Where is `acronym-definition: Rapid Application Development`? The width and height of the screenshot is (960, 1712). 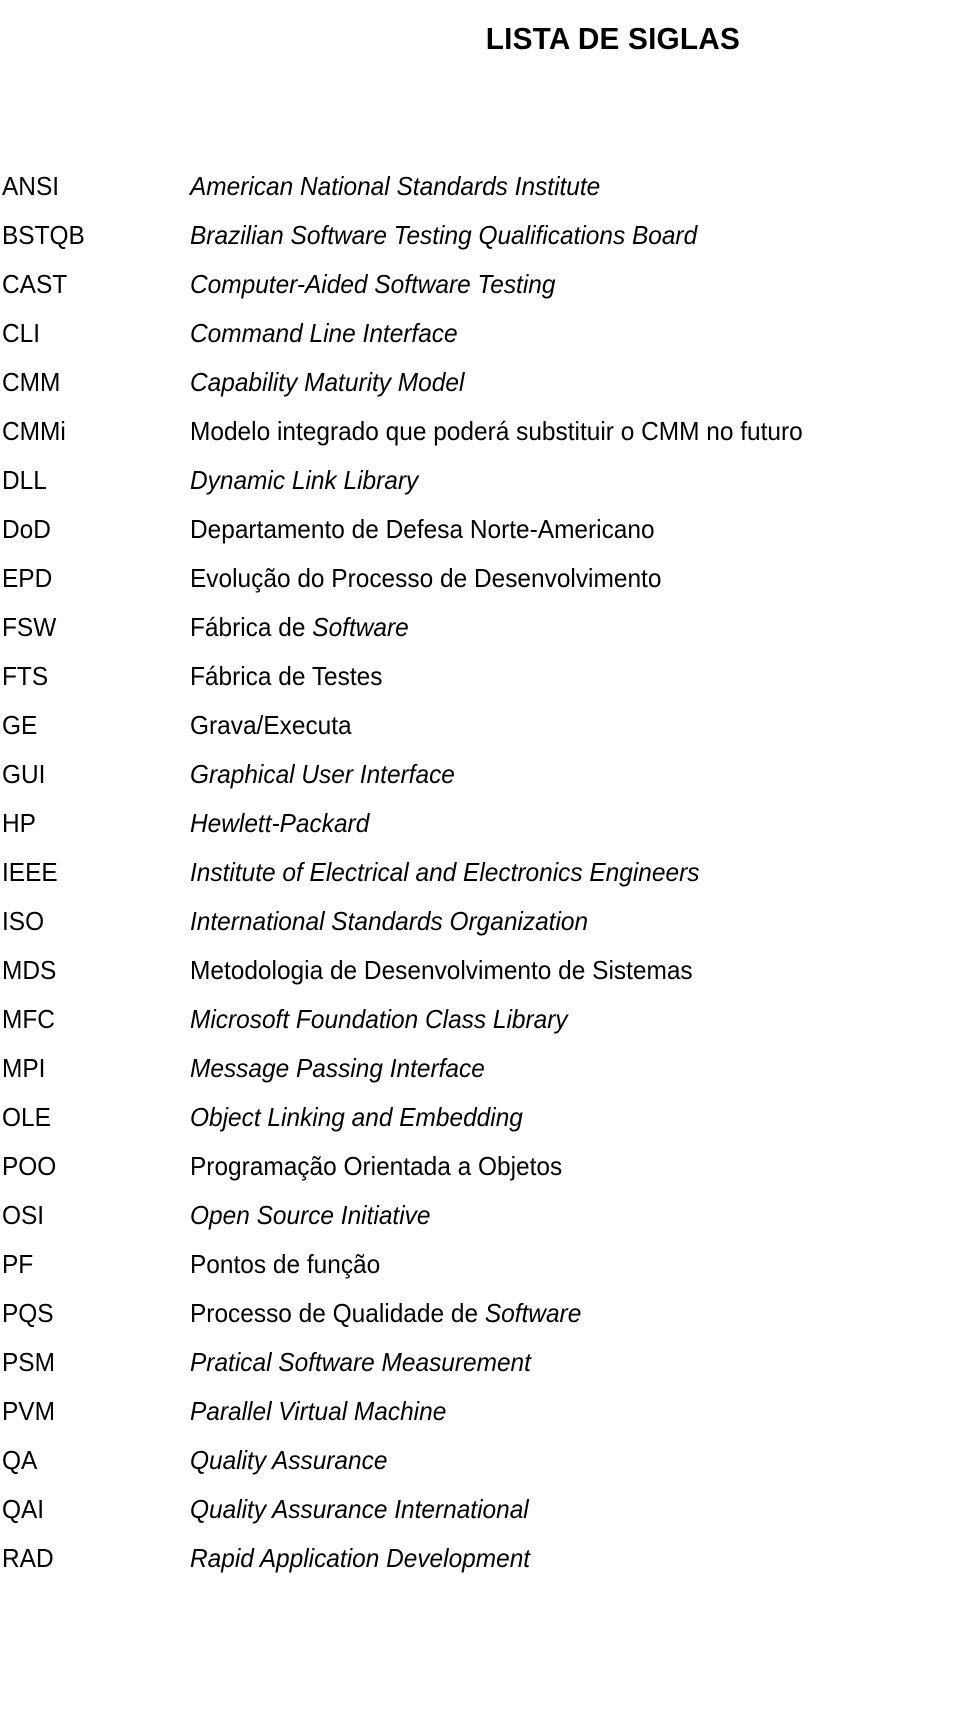
acronym-definition: Rapid Application Development is located at coordinates (360, 1558).